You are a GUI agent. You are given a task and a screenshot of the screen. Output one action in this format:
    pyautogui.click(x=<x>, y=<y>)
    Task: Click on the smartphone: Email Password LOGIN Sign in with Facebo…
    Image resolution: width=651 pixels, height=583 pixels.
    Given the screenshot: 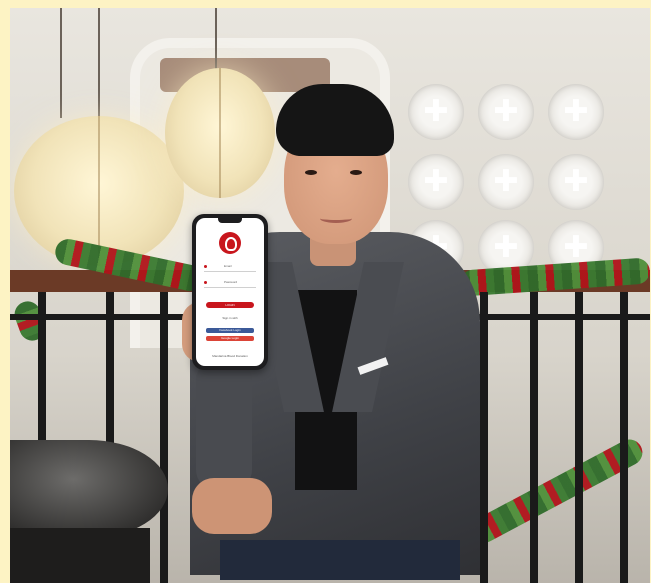 What is the action you would take?
    pyautogui.click(x=230, y=292)
    